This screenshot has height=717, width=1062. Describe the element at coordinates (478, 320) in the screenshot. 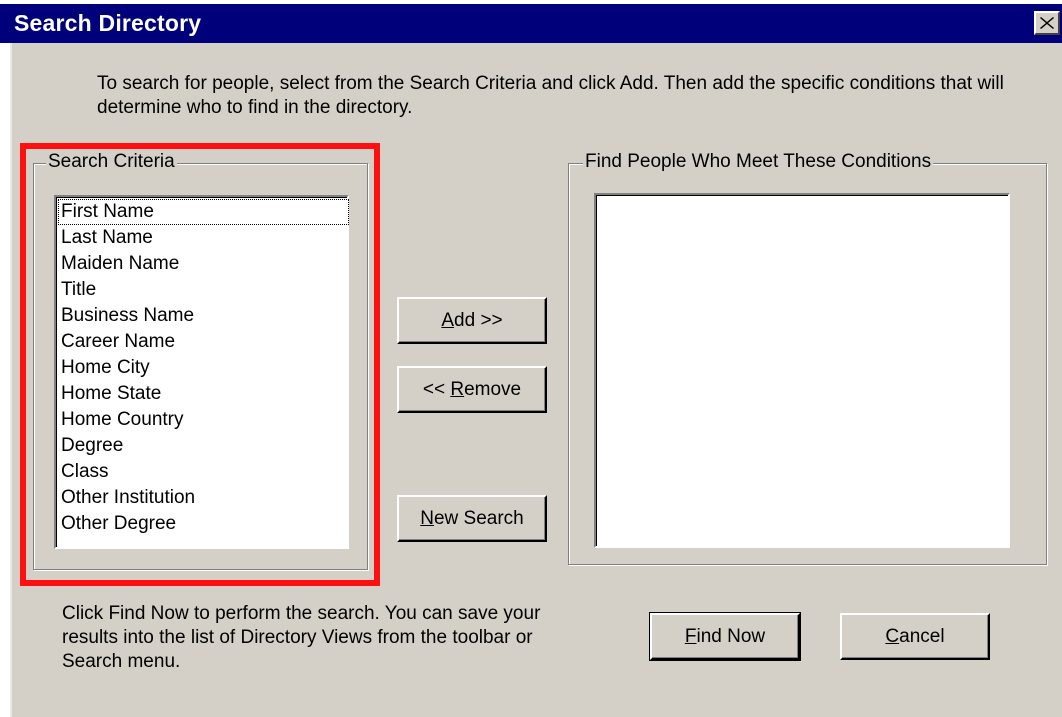

I see `add-label: dd >>` at that location.